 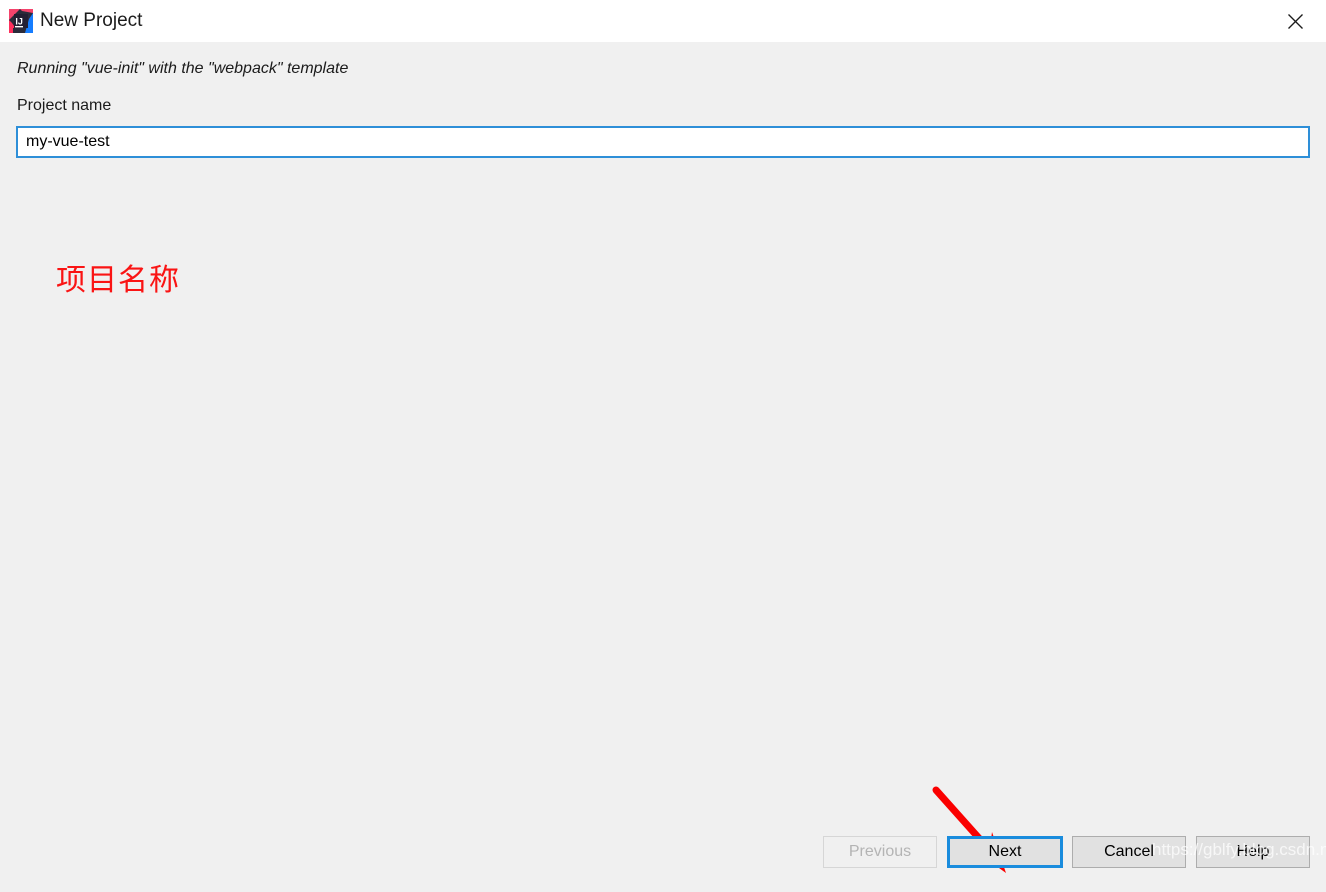 What do you see at coordinates (91, 20) in the screenshot?
I see `window-title: New Project` at bounding box center [91, 20].